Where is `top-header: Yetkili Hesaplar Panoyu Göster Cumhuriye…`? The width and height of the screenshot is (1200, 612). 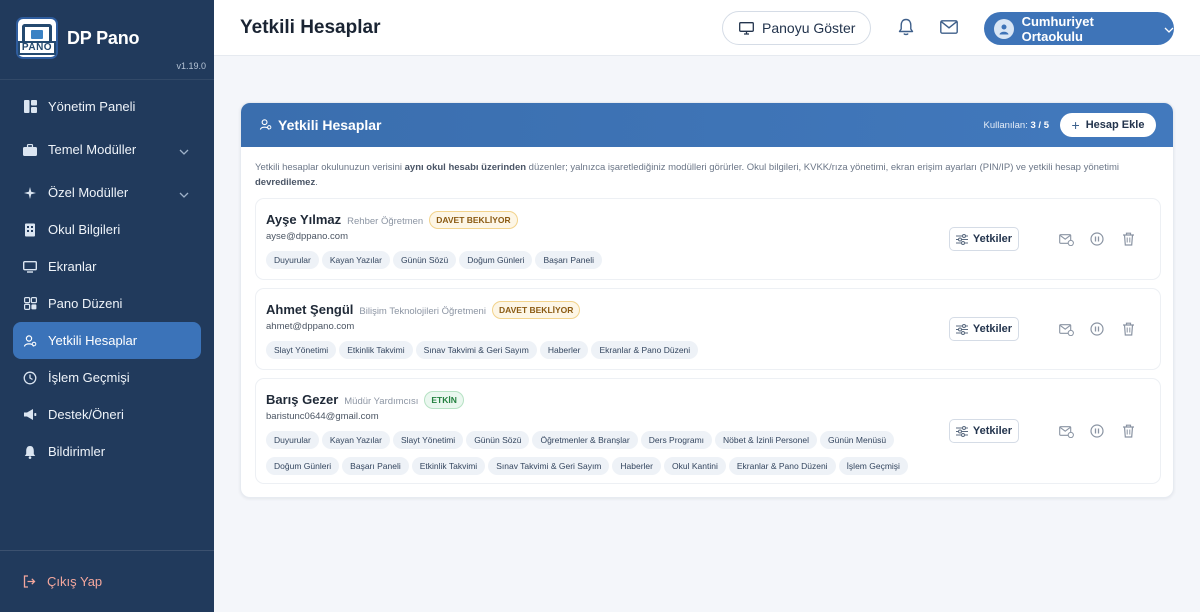 top-header: Yetkili Hesaplar Panoyu Göster Cumhuriye… is located at coordinates (707, 28).